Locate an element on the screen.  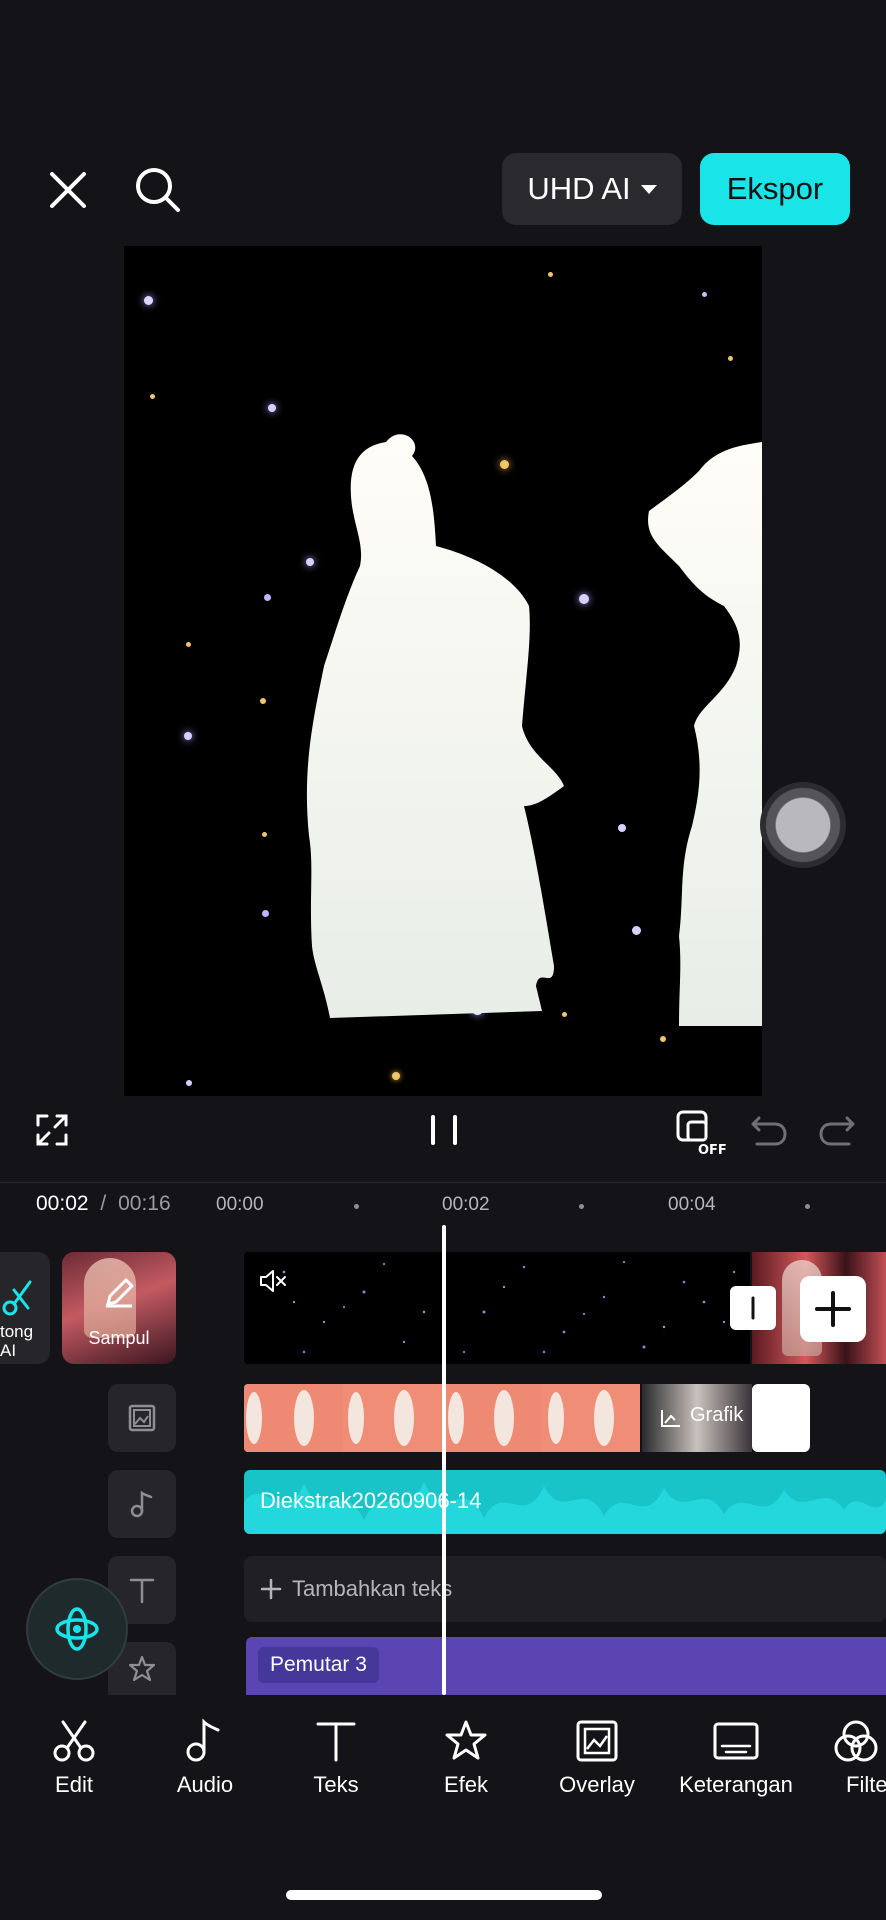
redo-icon is located at coordinates (837, 1131).